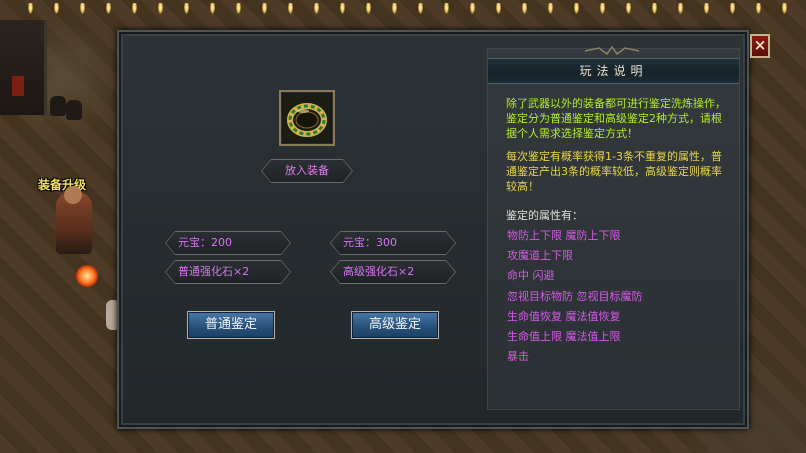 This screenshot has width=806, height=453. Describe the element at coordinates (231, 325) in the screenshot. I see `normal-identify-button: 普通鉴定` at that location.